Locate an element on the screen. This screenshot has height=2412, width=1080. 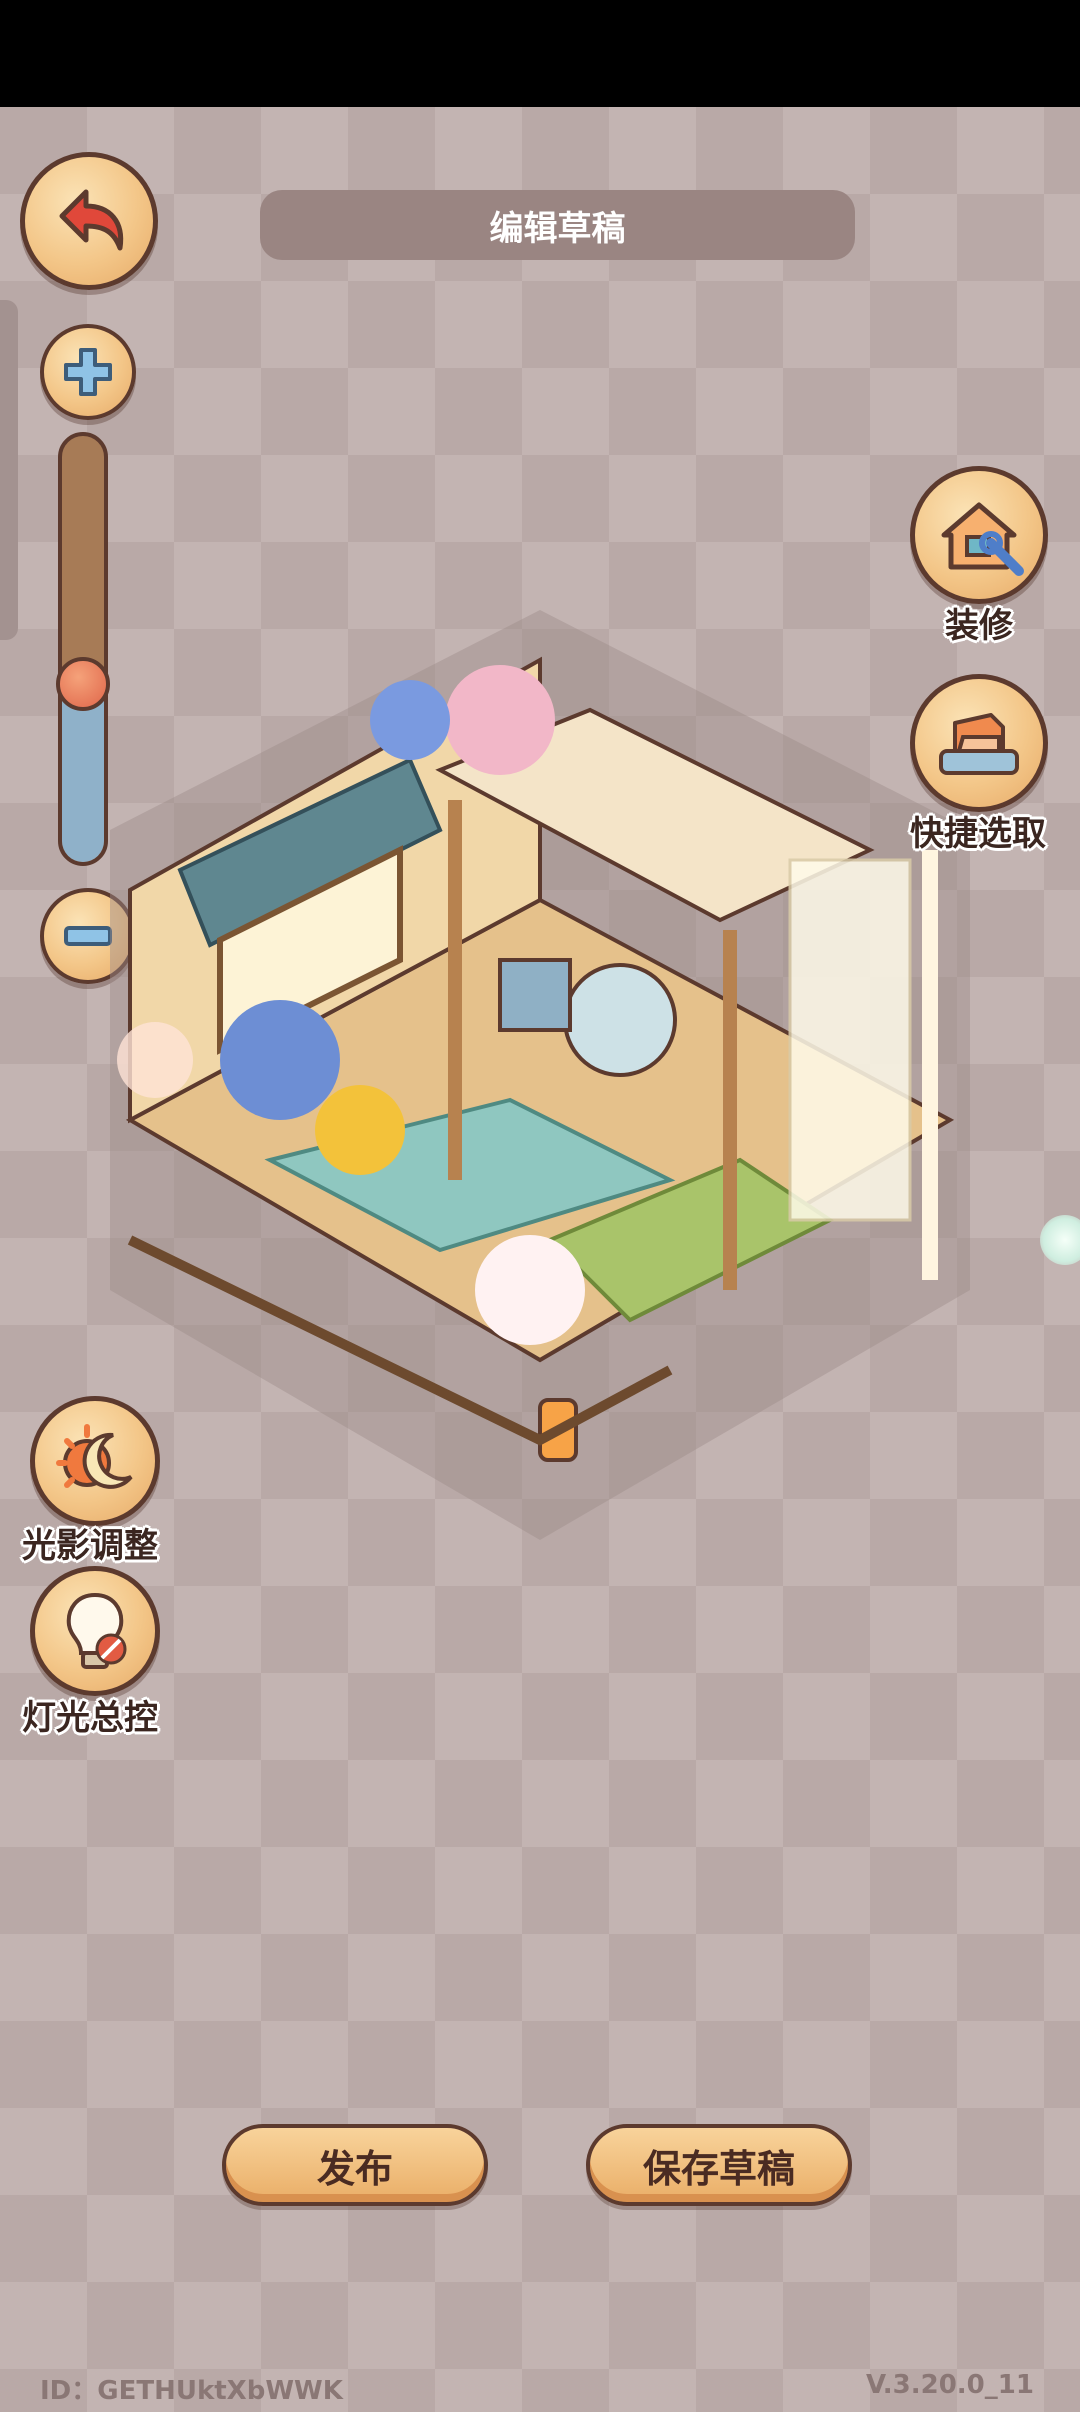
paw-hint-icon is located at coordinates (1060, 1240).